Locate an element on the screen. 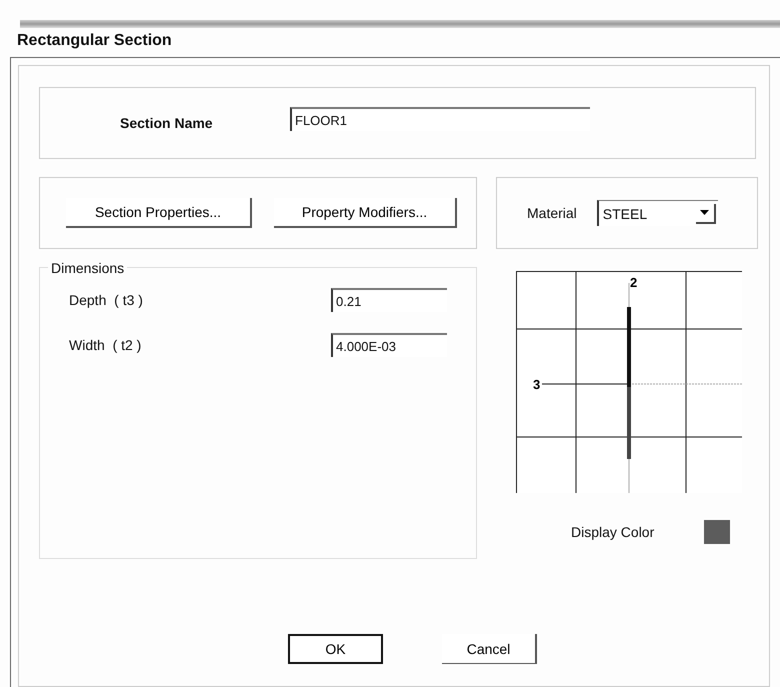 The image size is (780, 687). color-swatch is located at coordinates (717, 532).